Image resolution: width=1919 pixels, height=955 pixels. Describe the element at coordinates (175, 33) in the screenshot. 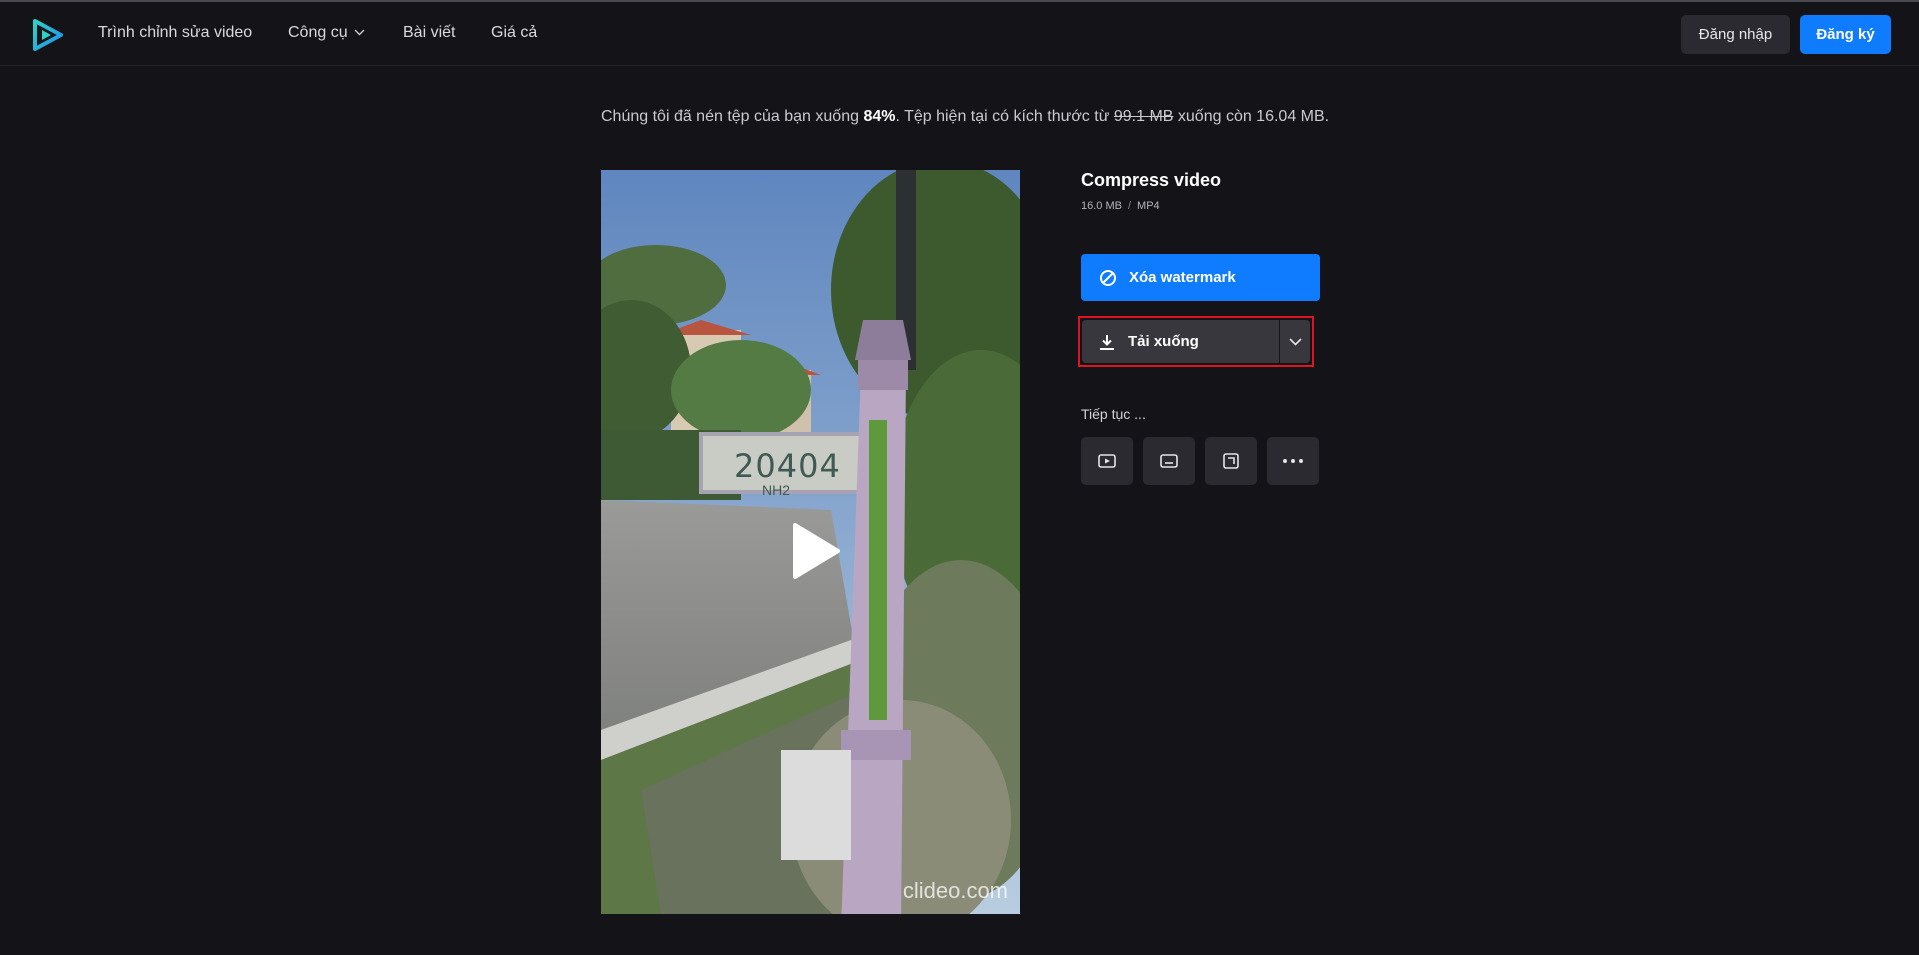

I see `nav-video-editor: Trình chỉnh sửa video` at that location.